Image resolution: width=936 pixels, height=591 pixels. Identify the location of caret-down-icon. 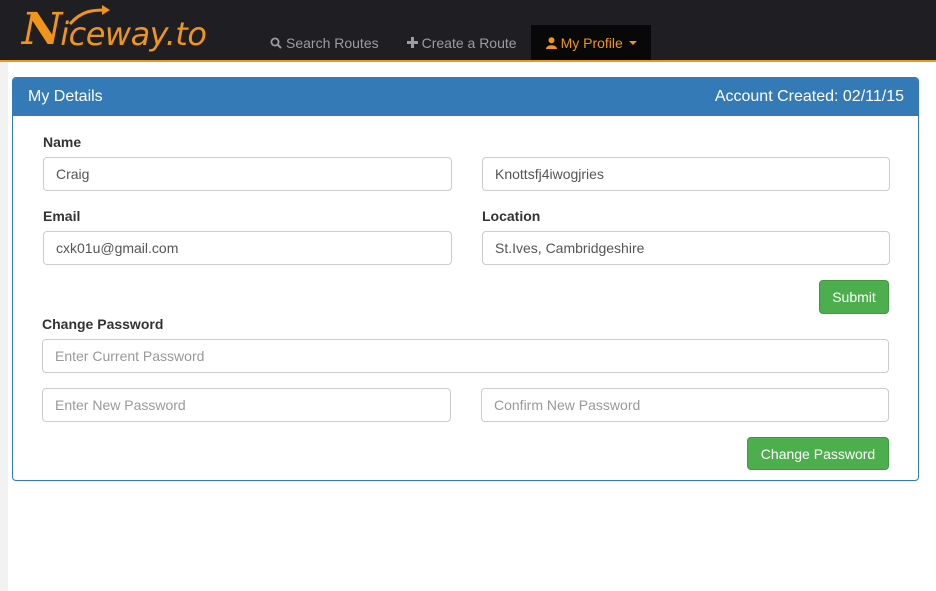
(632, 42).